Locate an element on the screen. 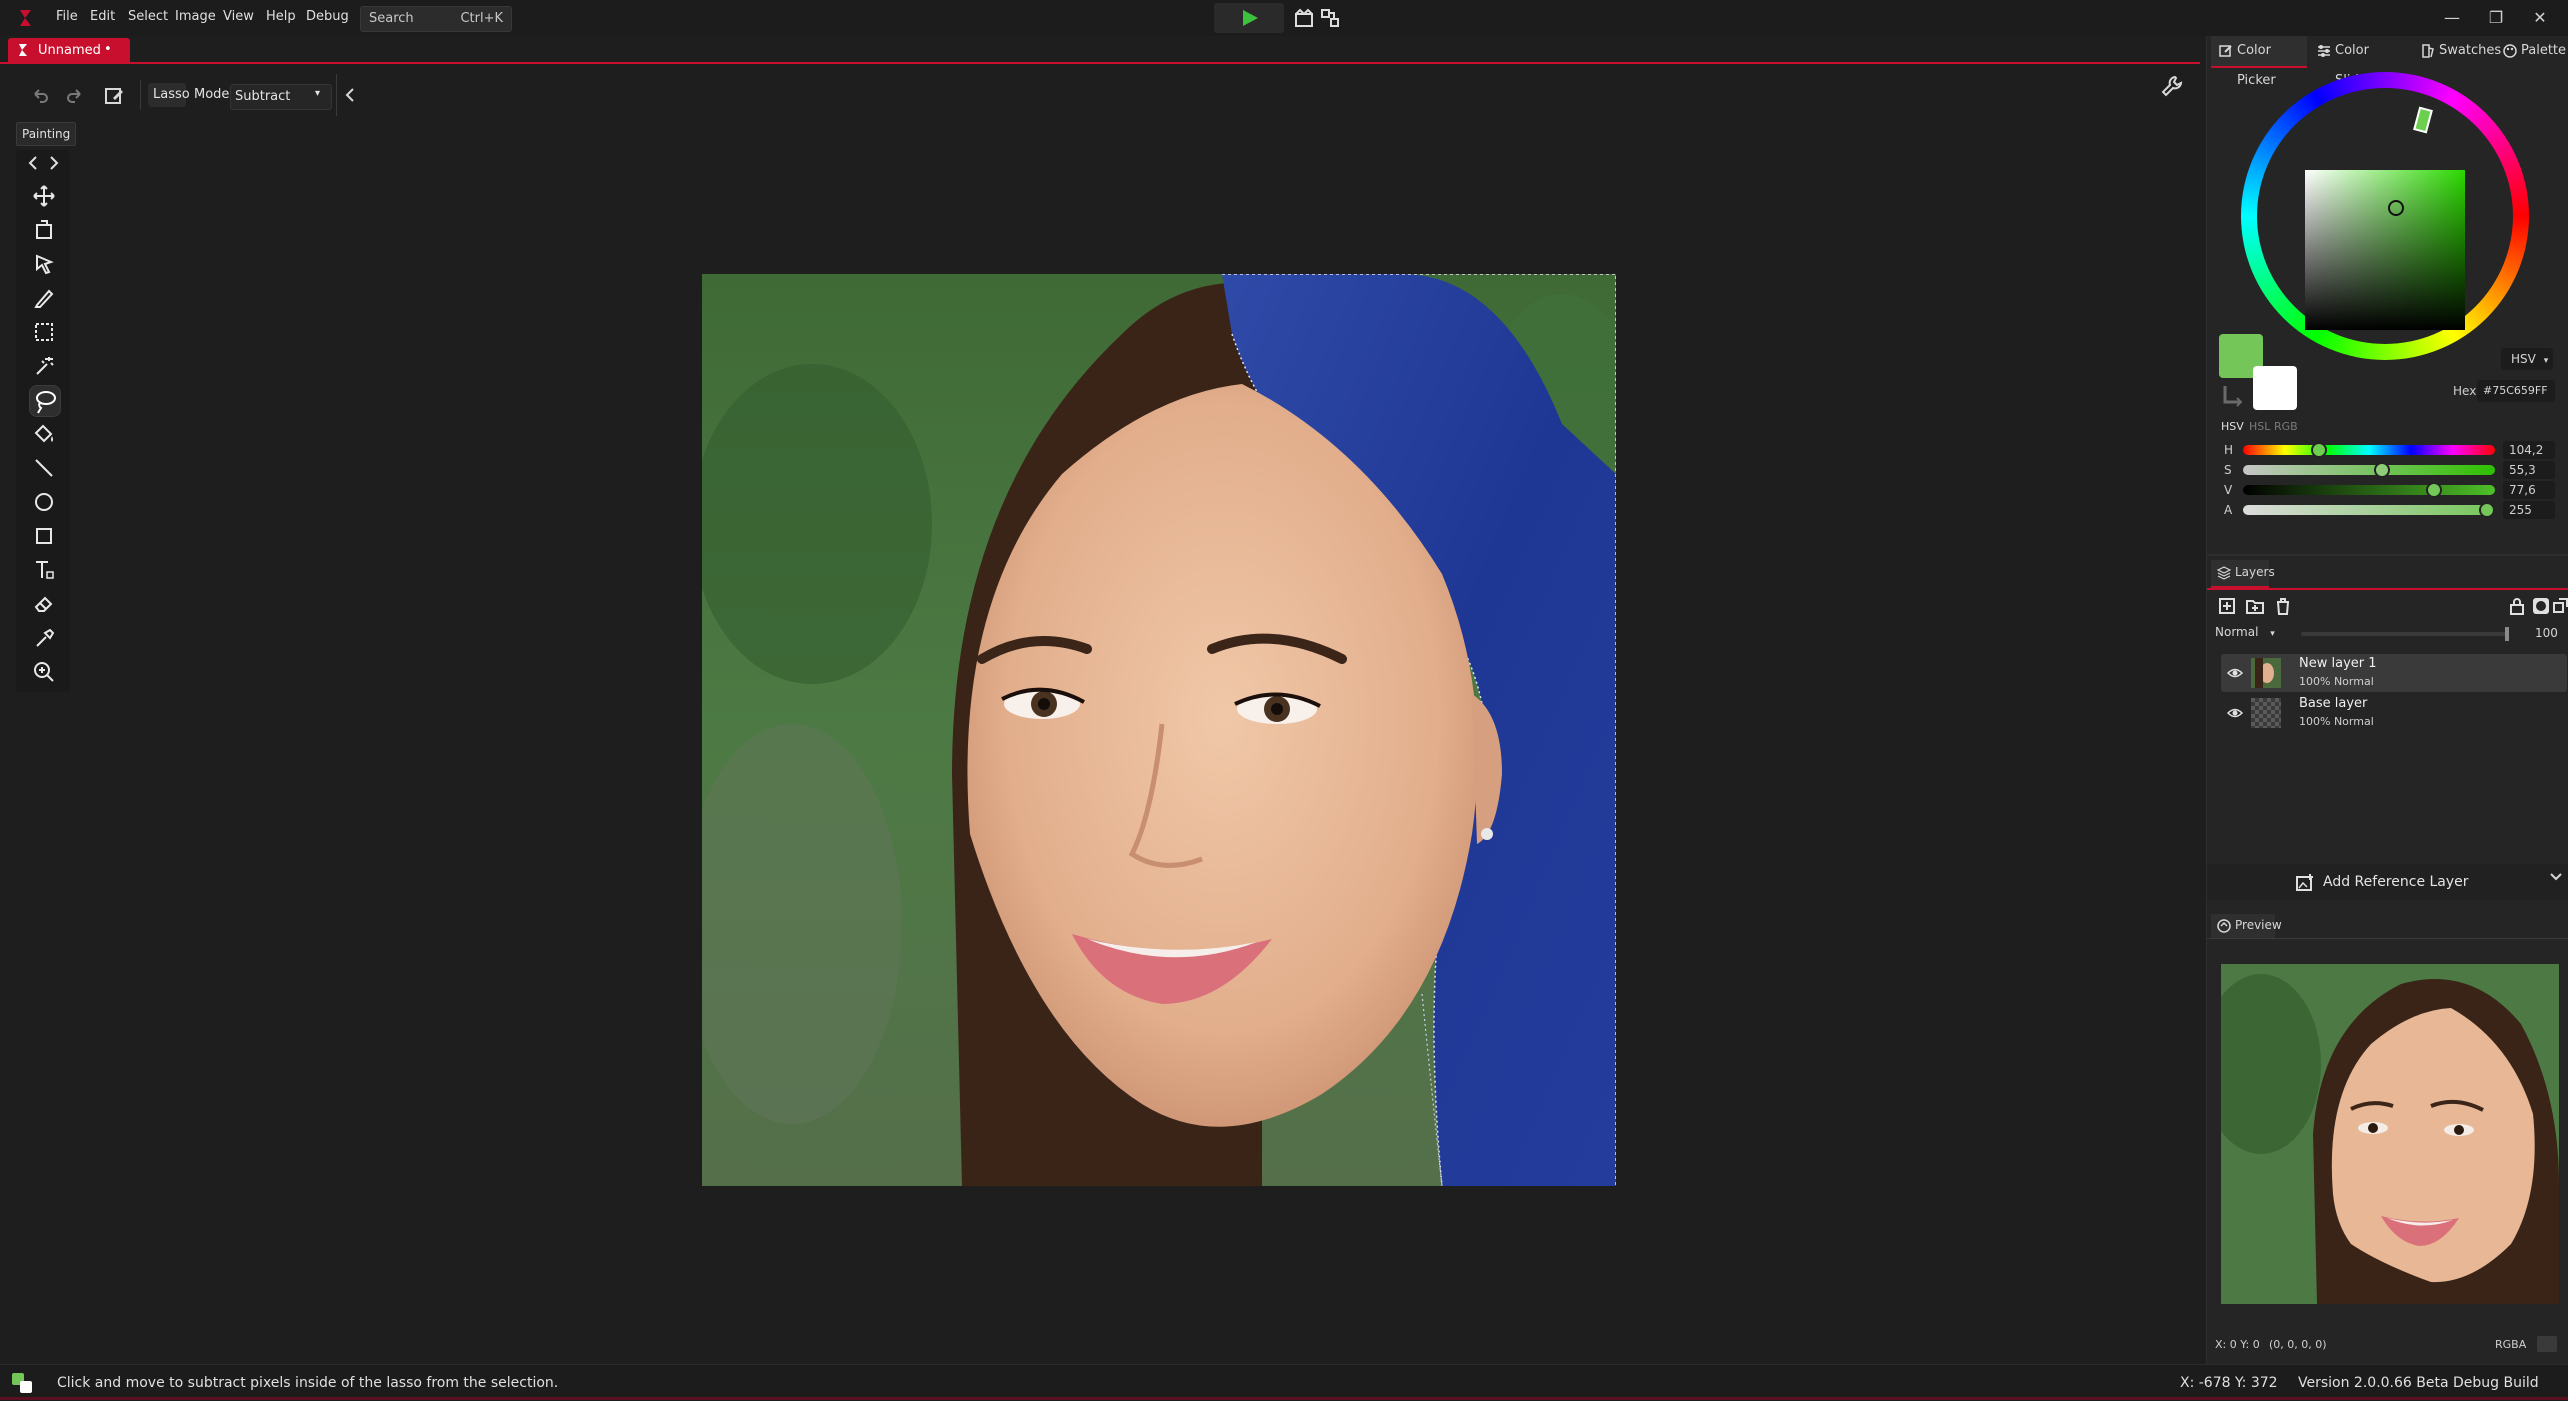 This screenshot has height=1401, width=2568. tab-color-picker: Color Picker is located at coordinates (2259, 62).